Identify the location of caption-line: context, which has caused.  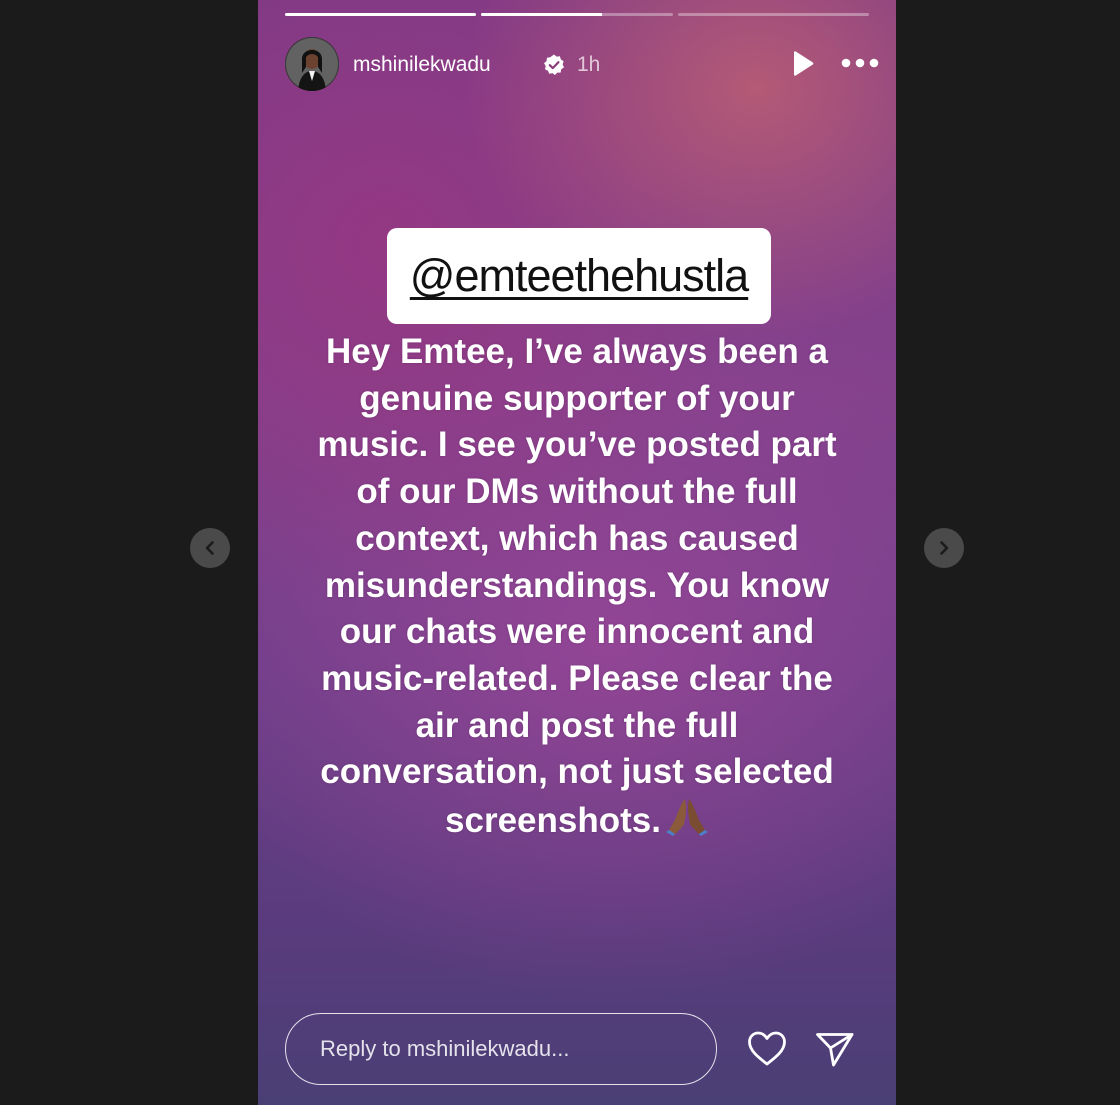
(577, 538).